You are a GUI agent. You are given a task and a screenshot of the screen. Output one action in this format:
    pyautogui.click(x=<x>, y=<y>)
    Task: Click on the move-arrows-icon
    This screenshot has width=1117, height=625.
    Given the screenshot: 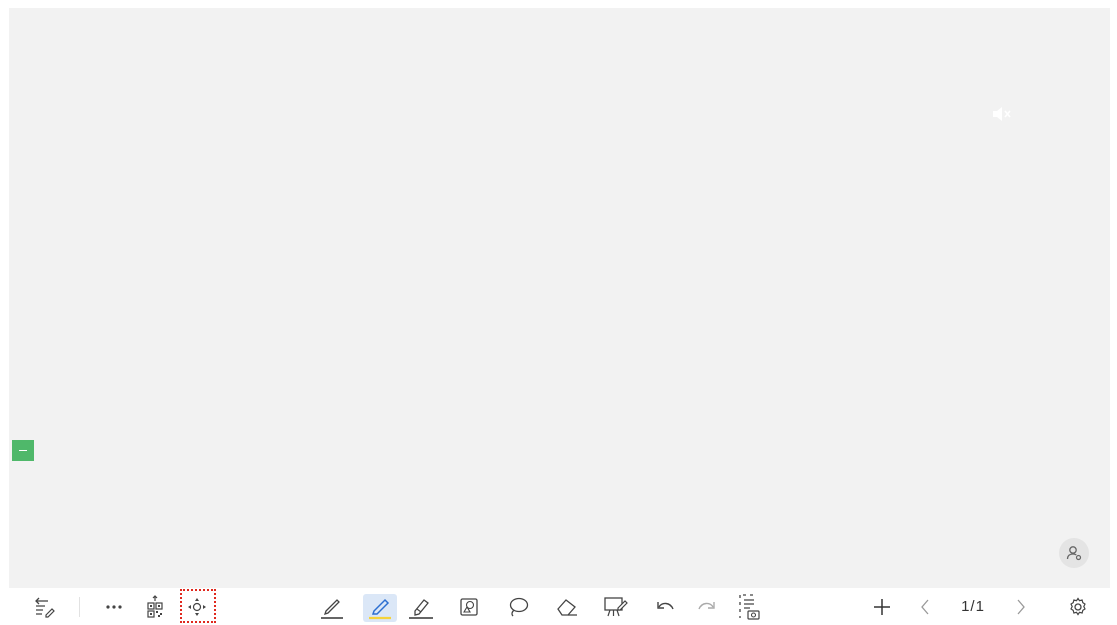 What is the action you would take?
    pyautogui.click(x=197, y=606)
    